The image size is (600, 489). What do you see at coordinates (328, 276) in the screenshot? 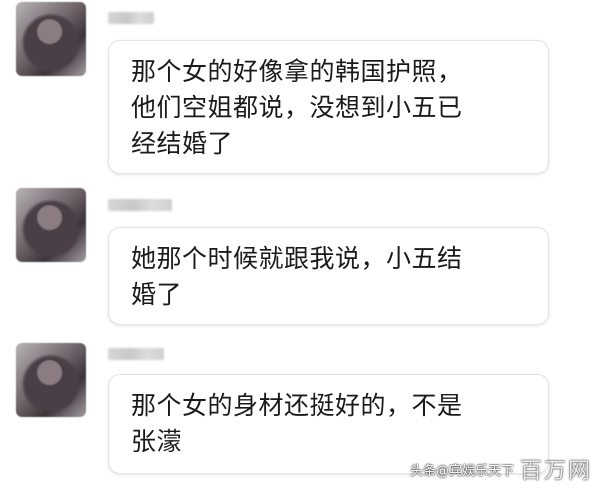
I see `message-bubble: 她那个时候就跟我说，小五结 婚了` at bounding box center [328, 276].